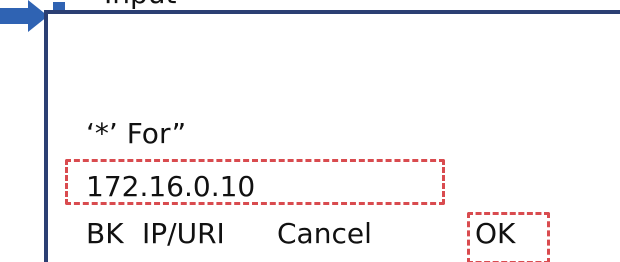  I want to click on ip-address-field: 172.16.0.10, so click(170, 187).